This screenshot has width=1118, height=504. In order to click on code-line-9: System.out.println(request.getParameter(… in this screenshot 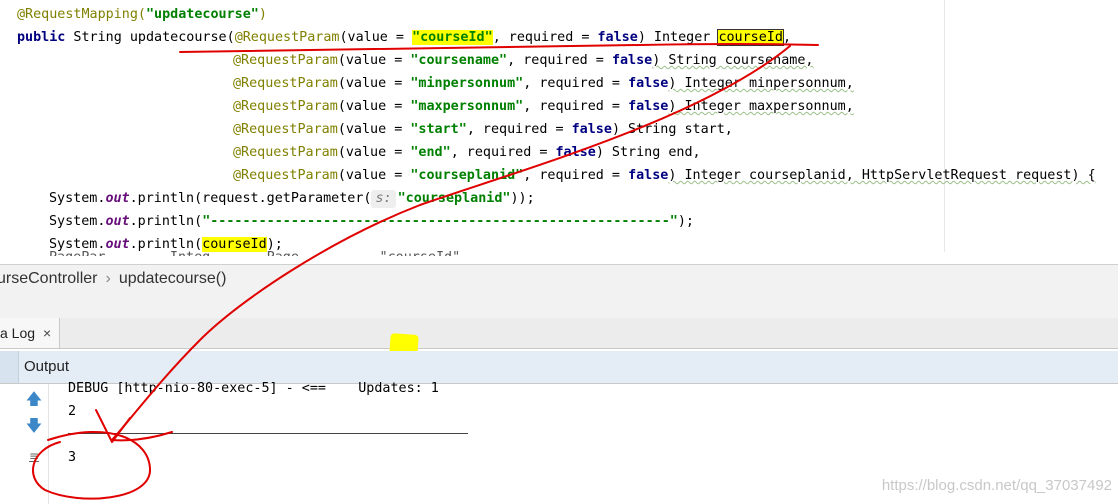, I will do `click(292, 199)`.